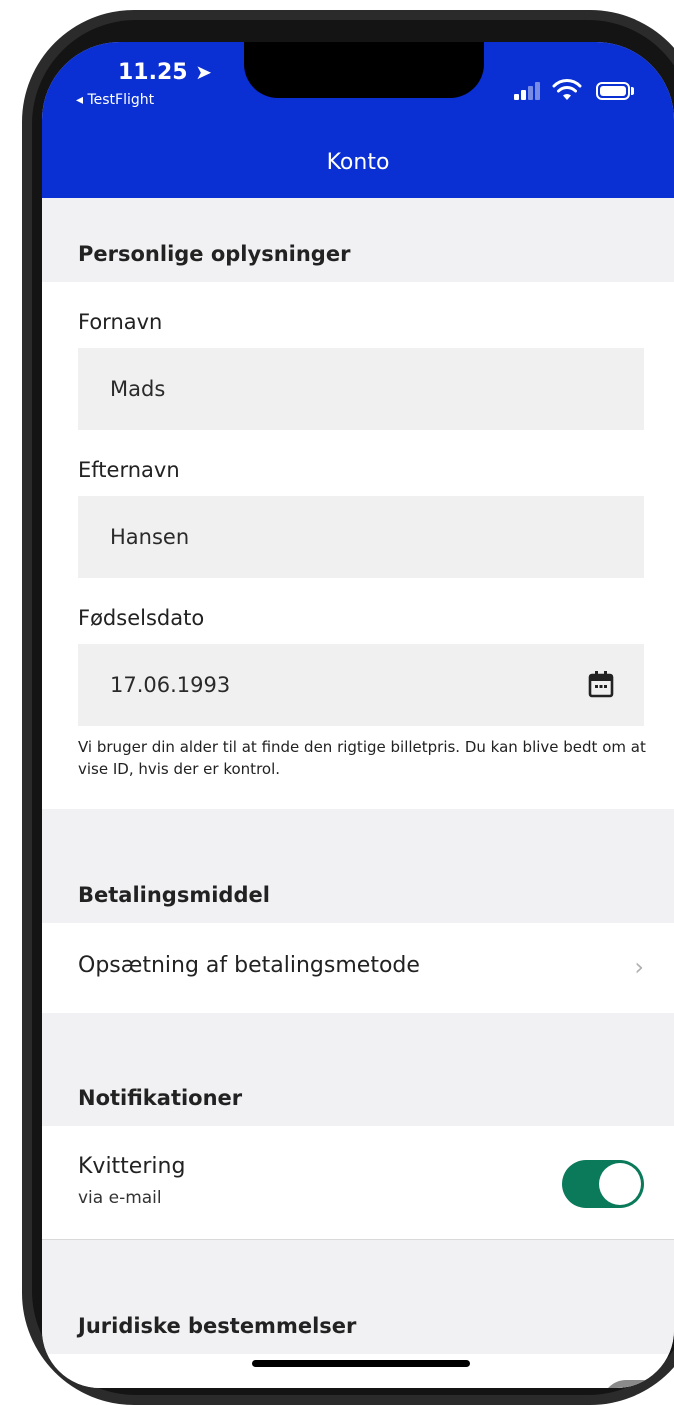 This screenshot has height=1405, width=674. Describe the element at coordinates (204, 72) in the screenshot. I see `location-arrow-icon: ➤` at that location.